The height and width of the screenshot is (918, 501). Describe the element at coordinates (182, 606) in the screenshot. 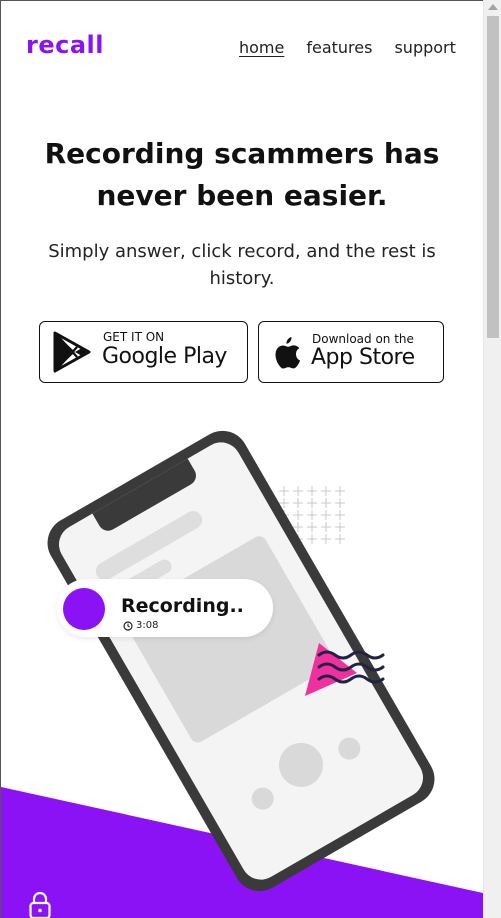

I see `recording-label: Recording..` at that location.